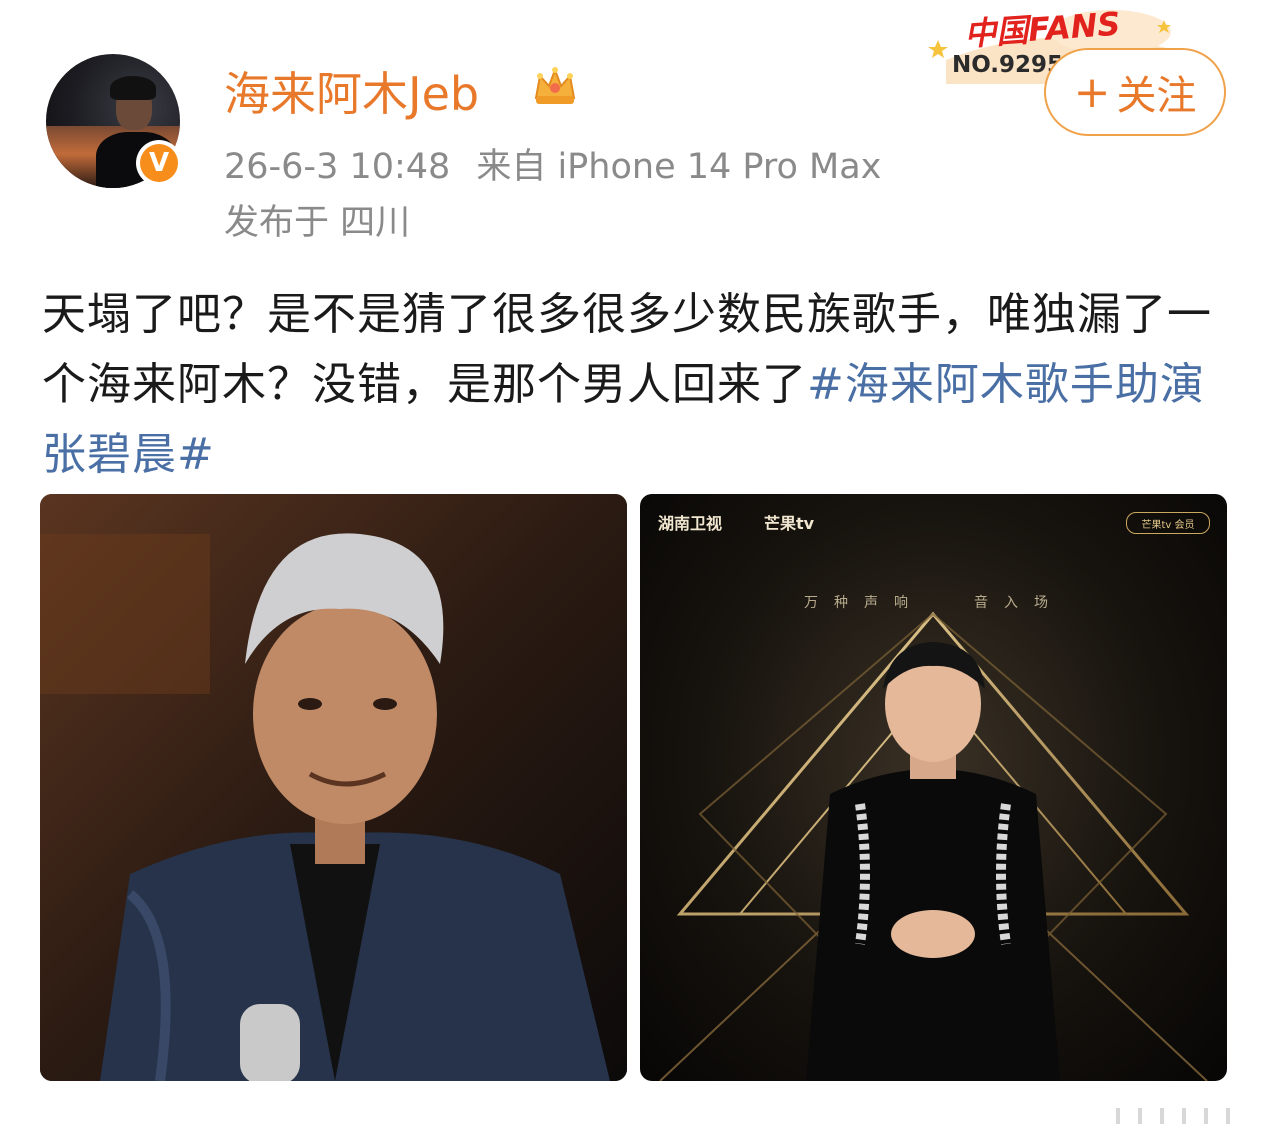  Describe the element at coordinates (864, 603) in the screenshot. I see `image-caption-left: 万种声响` at that location.